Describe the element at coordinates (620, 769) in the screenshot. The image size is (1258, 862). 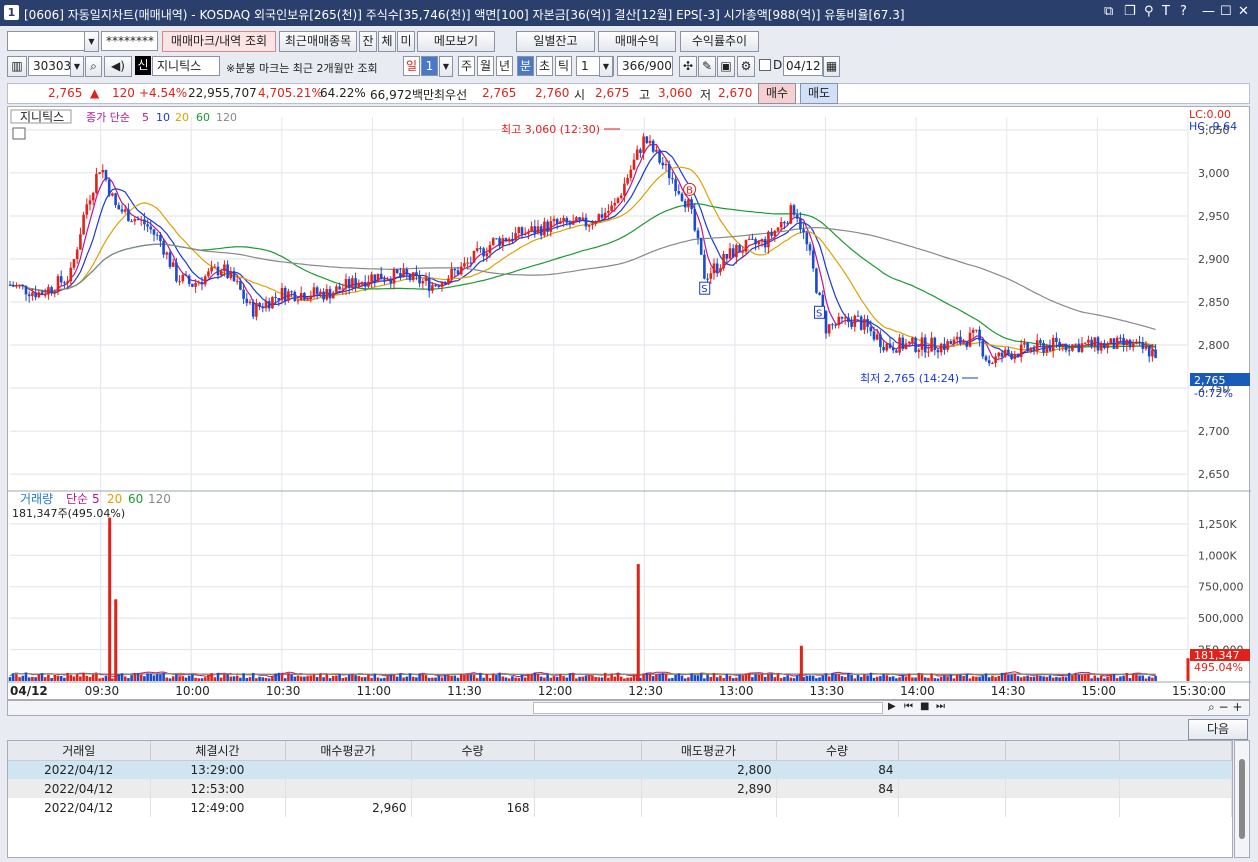
I see `table-row: 2022/04/12 13:29:00 2,800 84` at that location.